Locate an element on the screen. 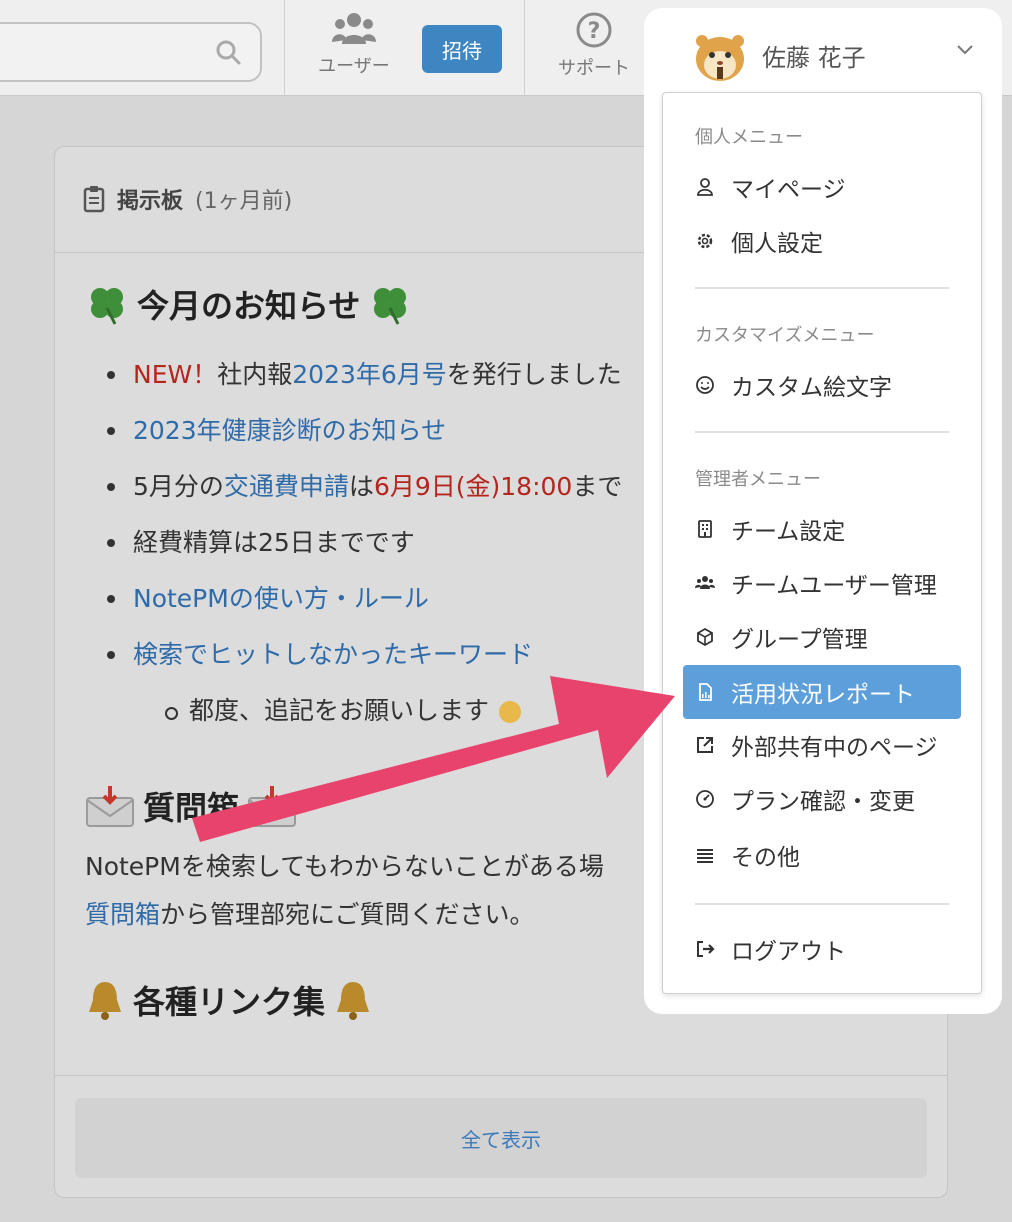 The width and height of the screenshot is (1012, 1222). list-text: 都度、追記をお願いします is located at coordinates (339, 710).